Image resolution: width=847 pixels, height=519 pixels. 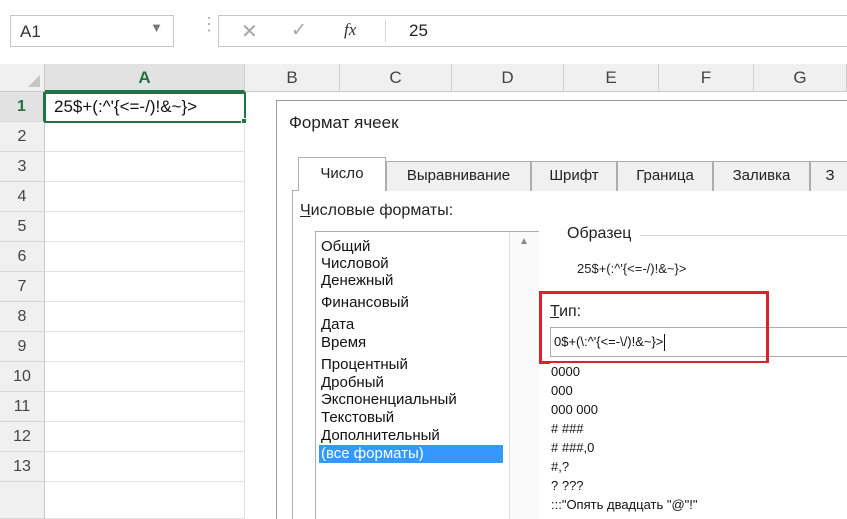 I want to click on row-header-8: 8, so click(x=22, y=317).